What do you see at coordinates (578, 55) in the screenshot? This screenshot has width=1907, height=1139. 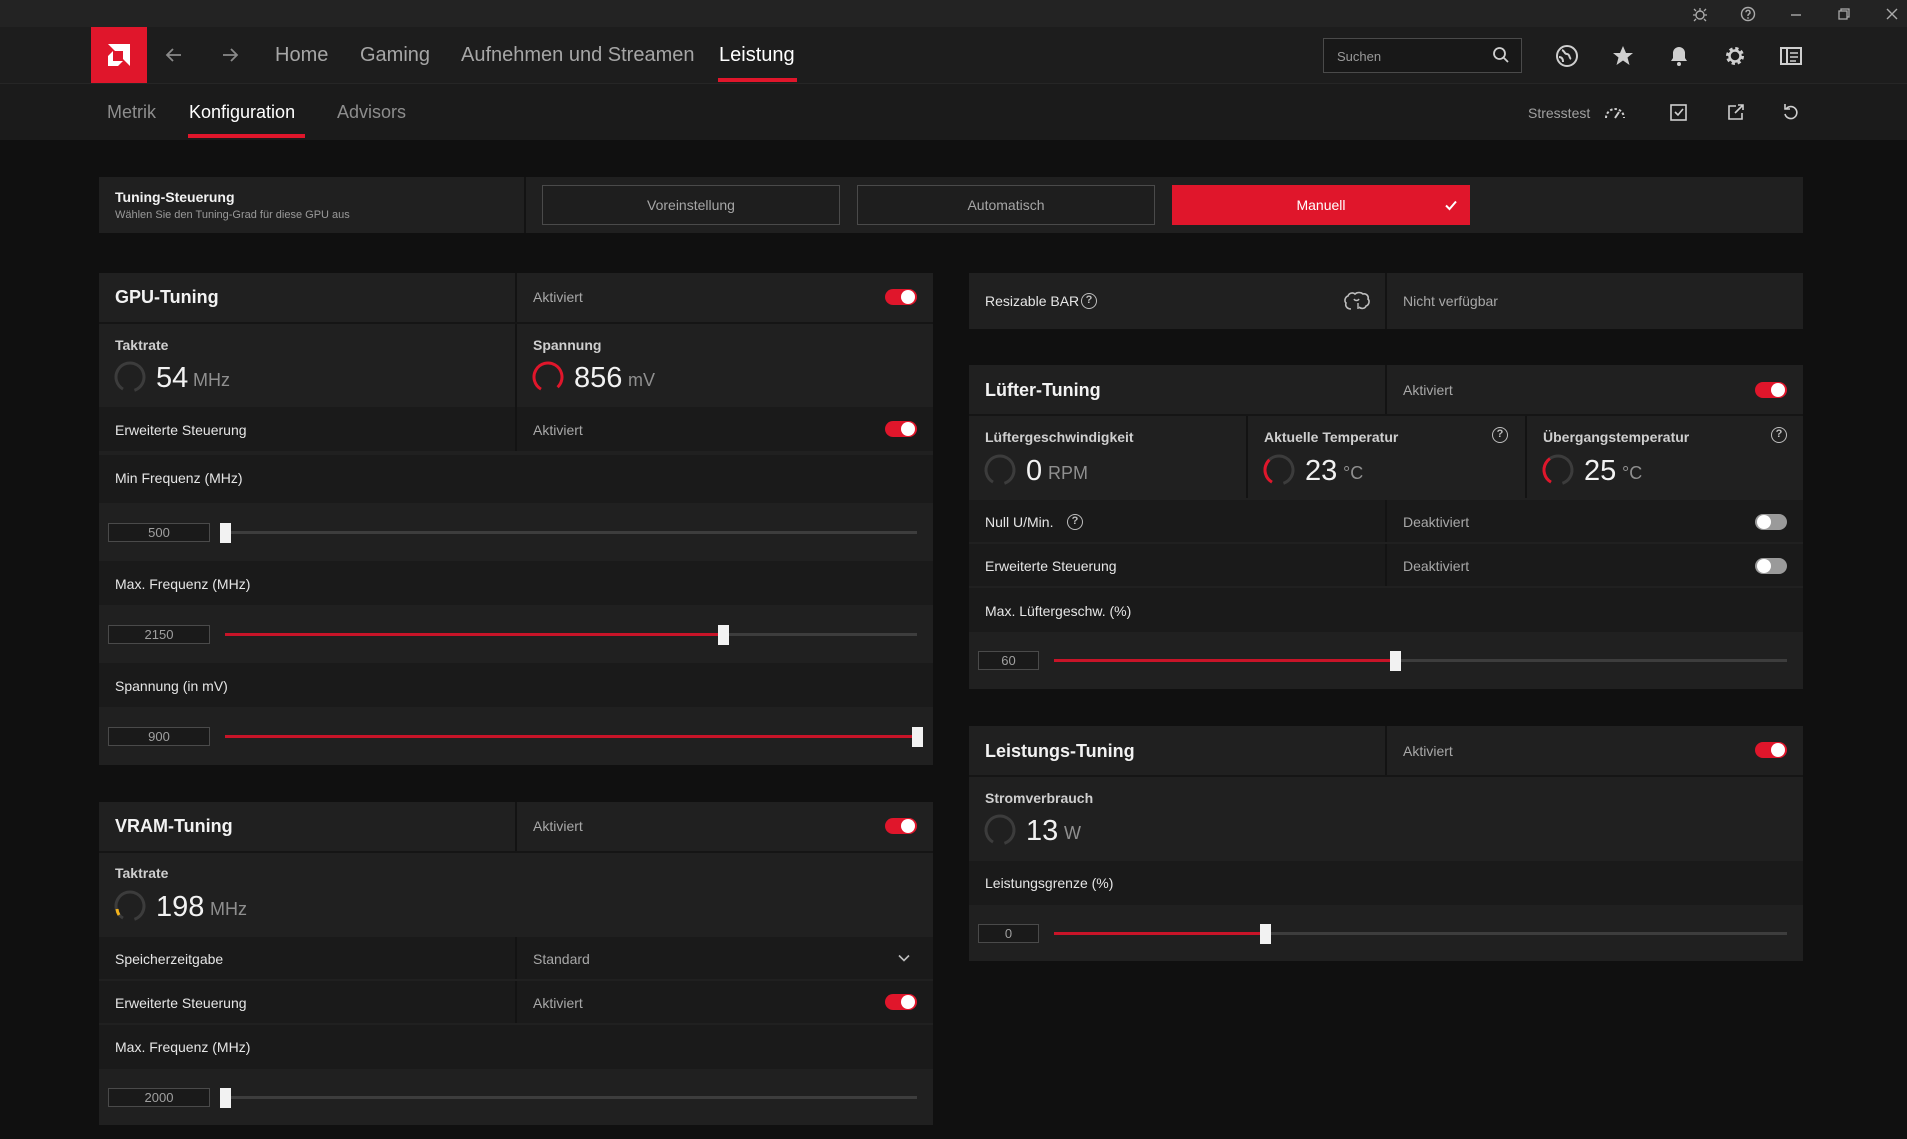 I see `nav-record-stream: Aufnehmen und Streamen` at bounding box center [578, 55].